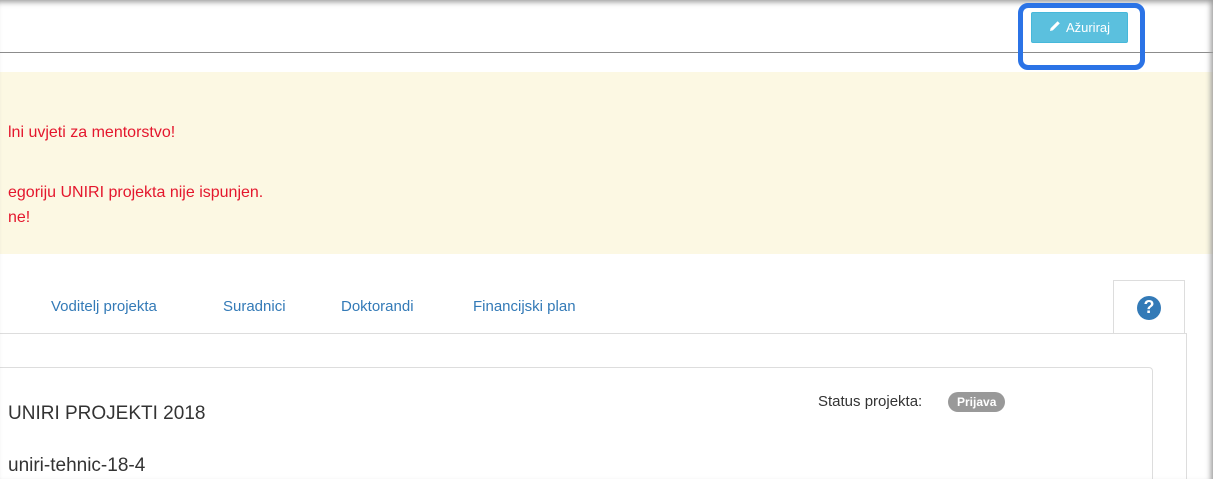 The image size is (1213, 479). I want to click on pencil-icon, so click(1055, 27).